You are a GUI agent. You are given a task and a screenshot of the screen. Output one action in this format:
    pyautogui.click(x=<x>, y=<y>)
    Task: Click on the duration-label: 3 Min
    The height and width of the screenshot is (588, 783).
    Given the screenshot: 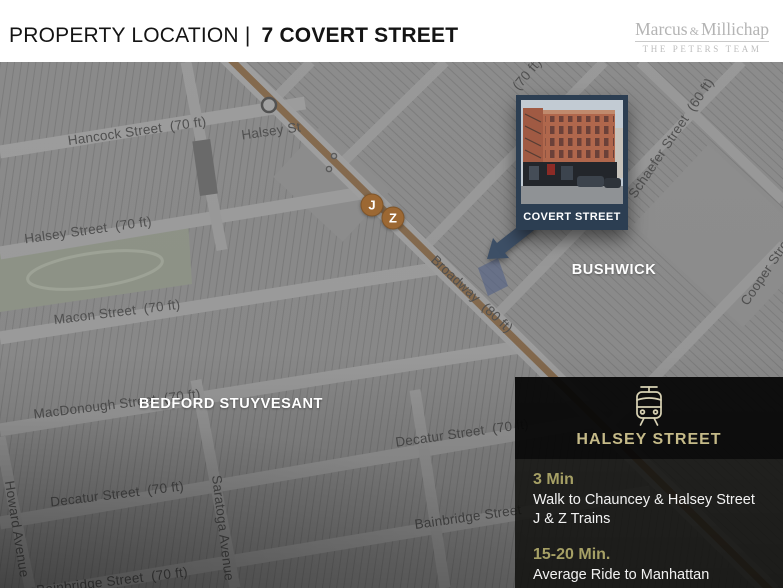 What is the action you would take?
    pyautogui.click(x=553, y=479)
    